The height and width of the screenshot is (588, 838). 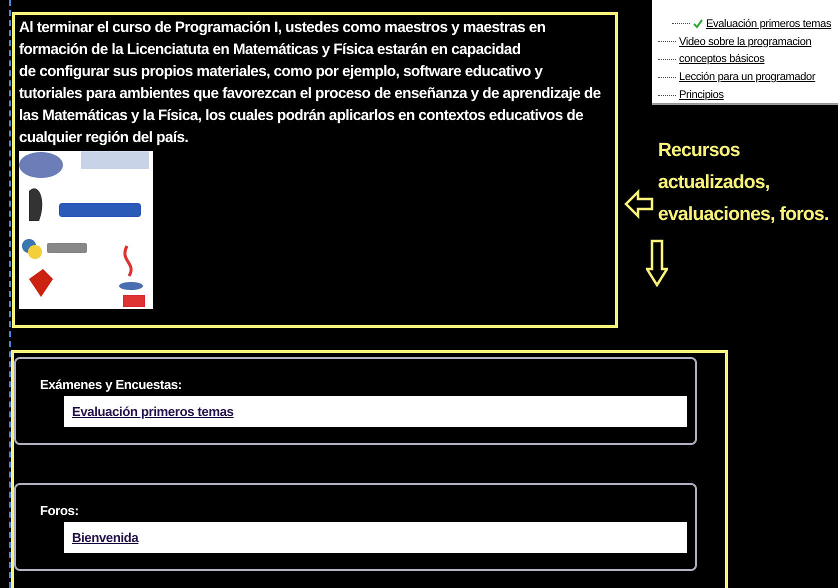 What do you see at coordinates (743, 183) in the screenshot?
I see `annotation-text: Recursos actualizados, evaluaciones, foros.` at bounding box center [743, 183].